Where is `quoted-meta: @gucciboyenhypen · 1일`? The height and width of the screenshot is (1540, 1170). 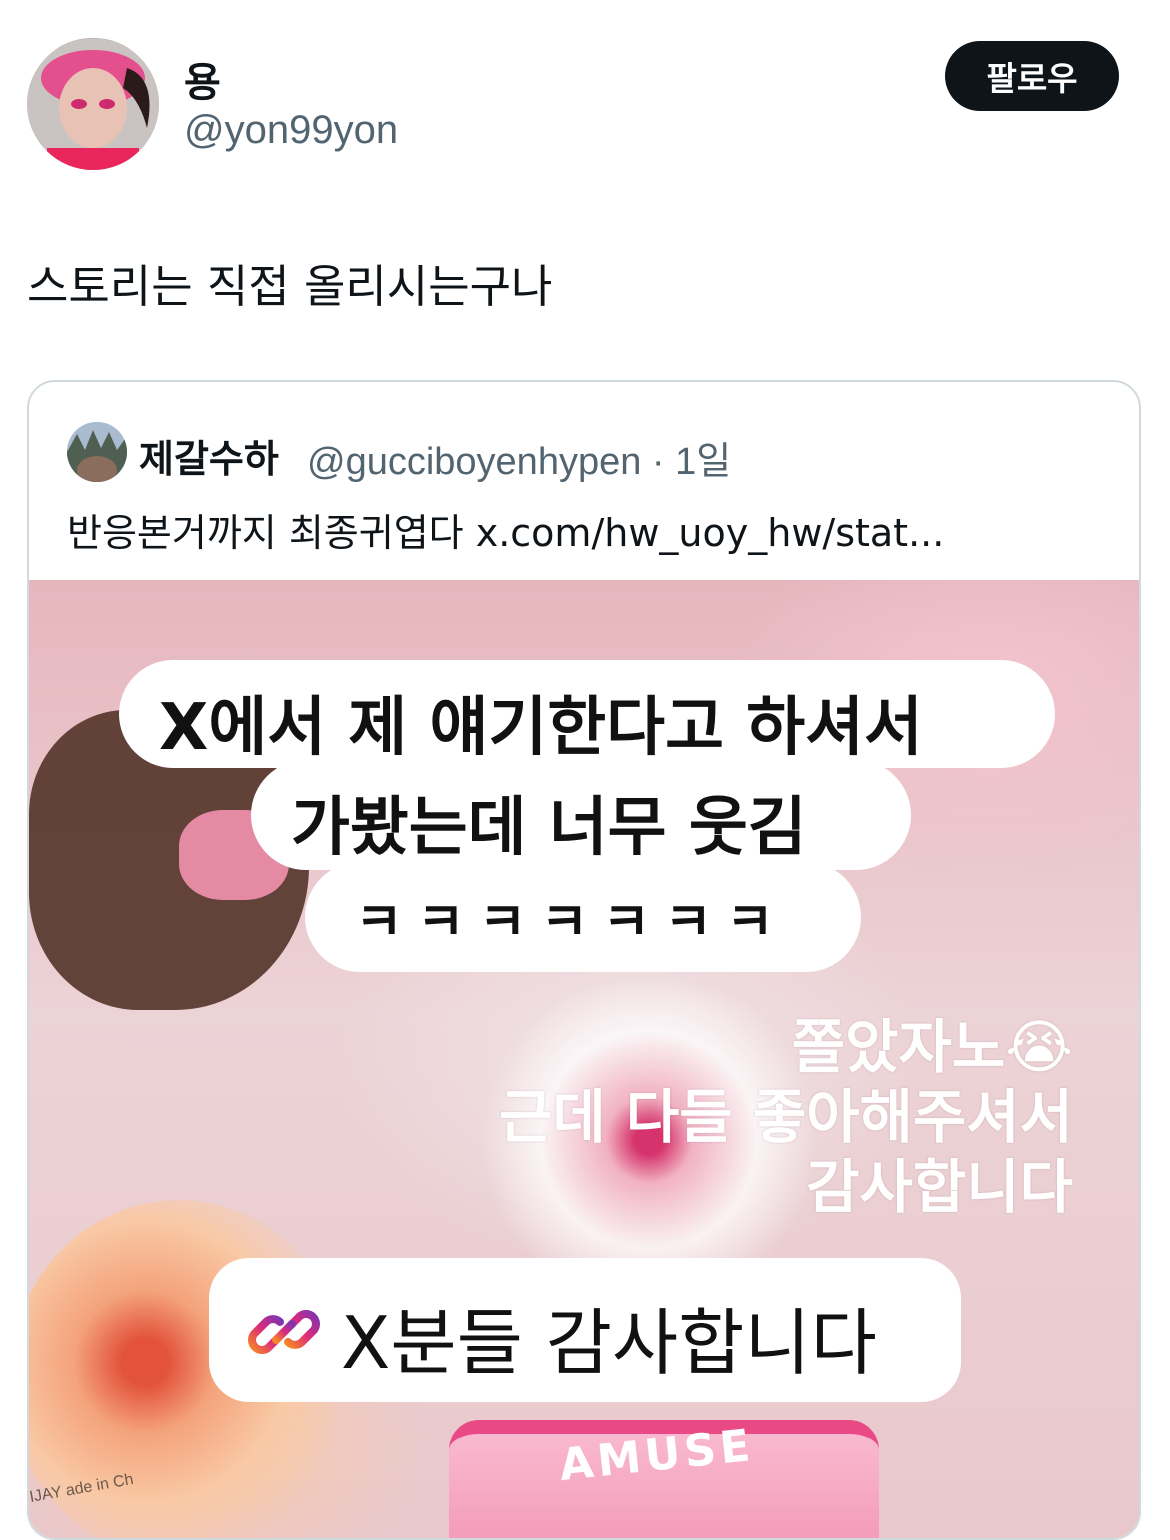
quoted-meta: @gucciboyenhypen · 1일 is located at coordinates (519, 457).